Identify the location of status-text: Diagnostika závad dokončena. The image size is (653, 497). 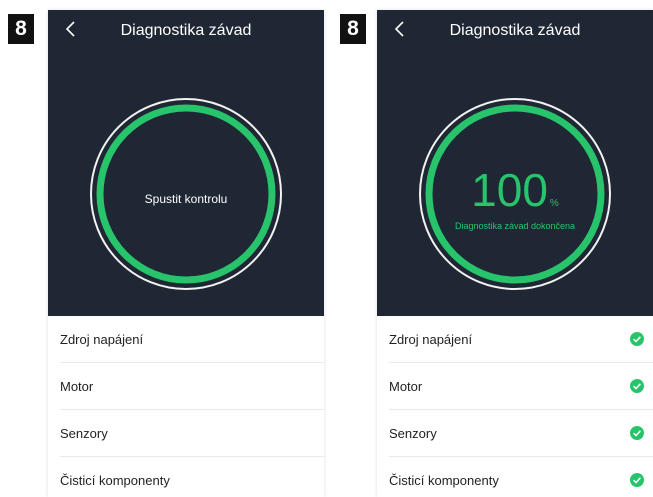
(515, 226).